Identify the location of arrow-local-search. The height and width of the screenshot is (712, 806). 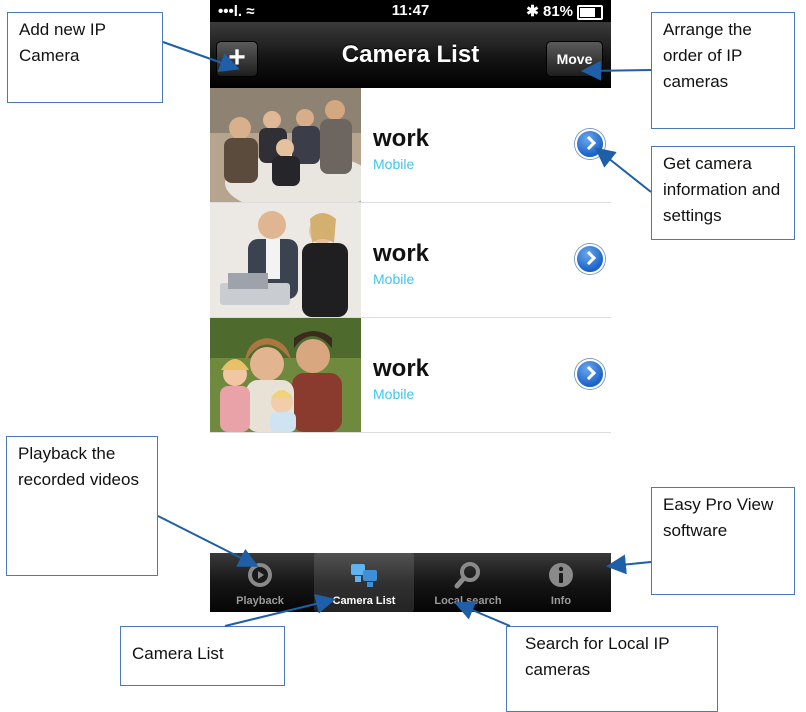
(482, 614).